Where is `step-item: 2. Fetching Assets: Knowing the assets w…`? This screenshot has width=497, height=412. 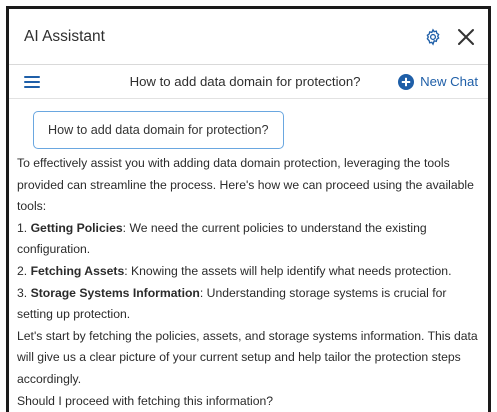 step-item: 2. Fetching Assets: Knowing the assets w… is located at coordinates (234, 270).